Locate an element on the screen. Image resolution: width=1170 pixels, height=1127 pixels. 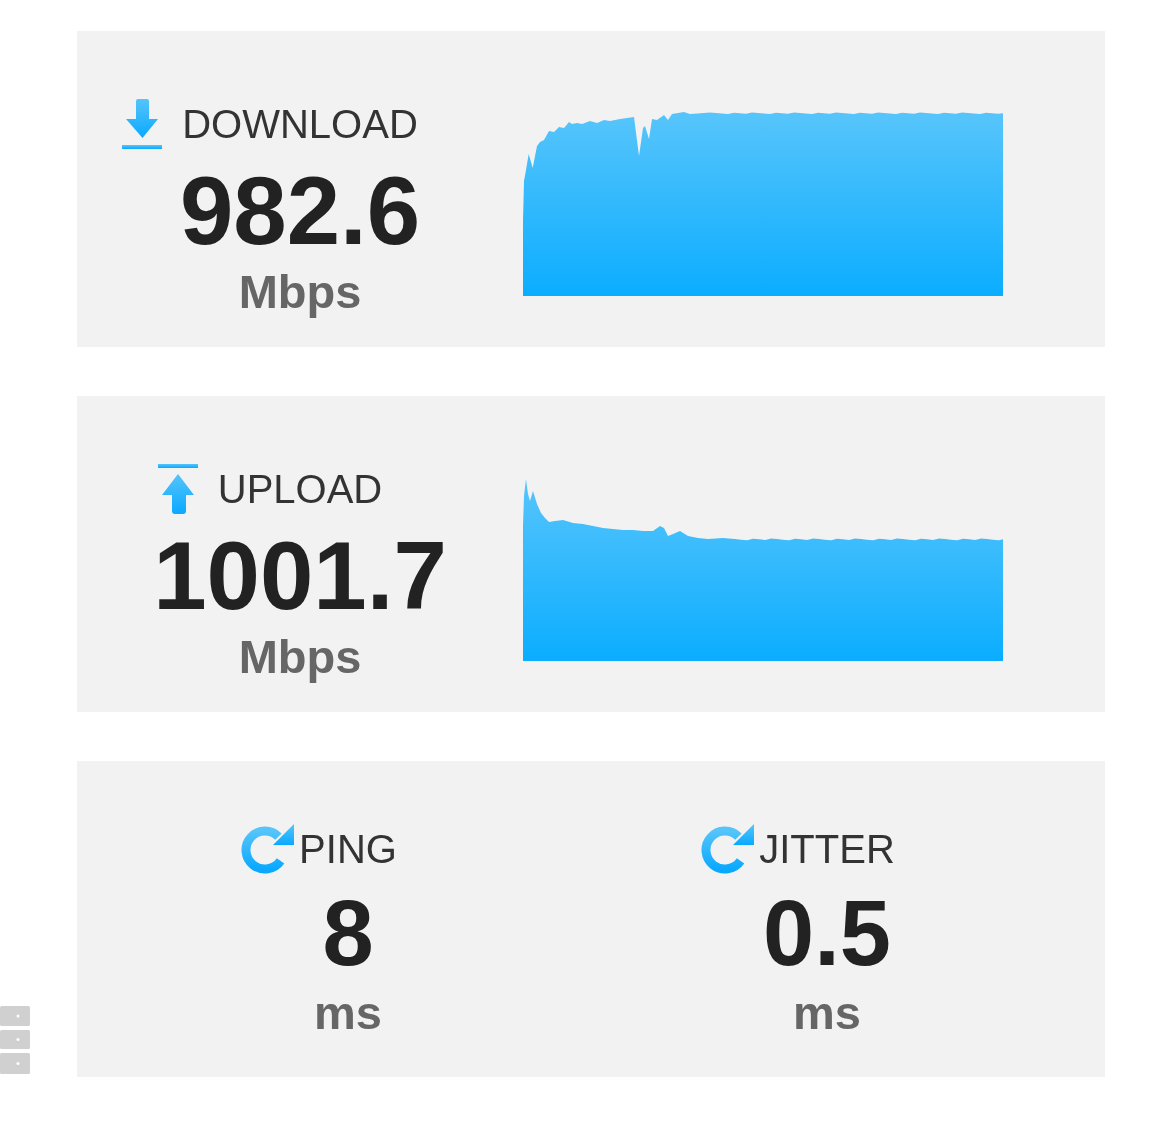
metric-label: DOWNLOAD is located at coordinates (300, 124).